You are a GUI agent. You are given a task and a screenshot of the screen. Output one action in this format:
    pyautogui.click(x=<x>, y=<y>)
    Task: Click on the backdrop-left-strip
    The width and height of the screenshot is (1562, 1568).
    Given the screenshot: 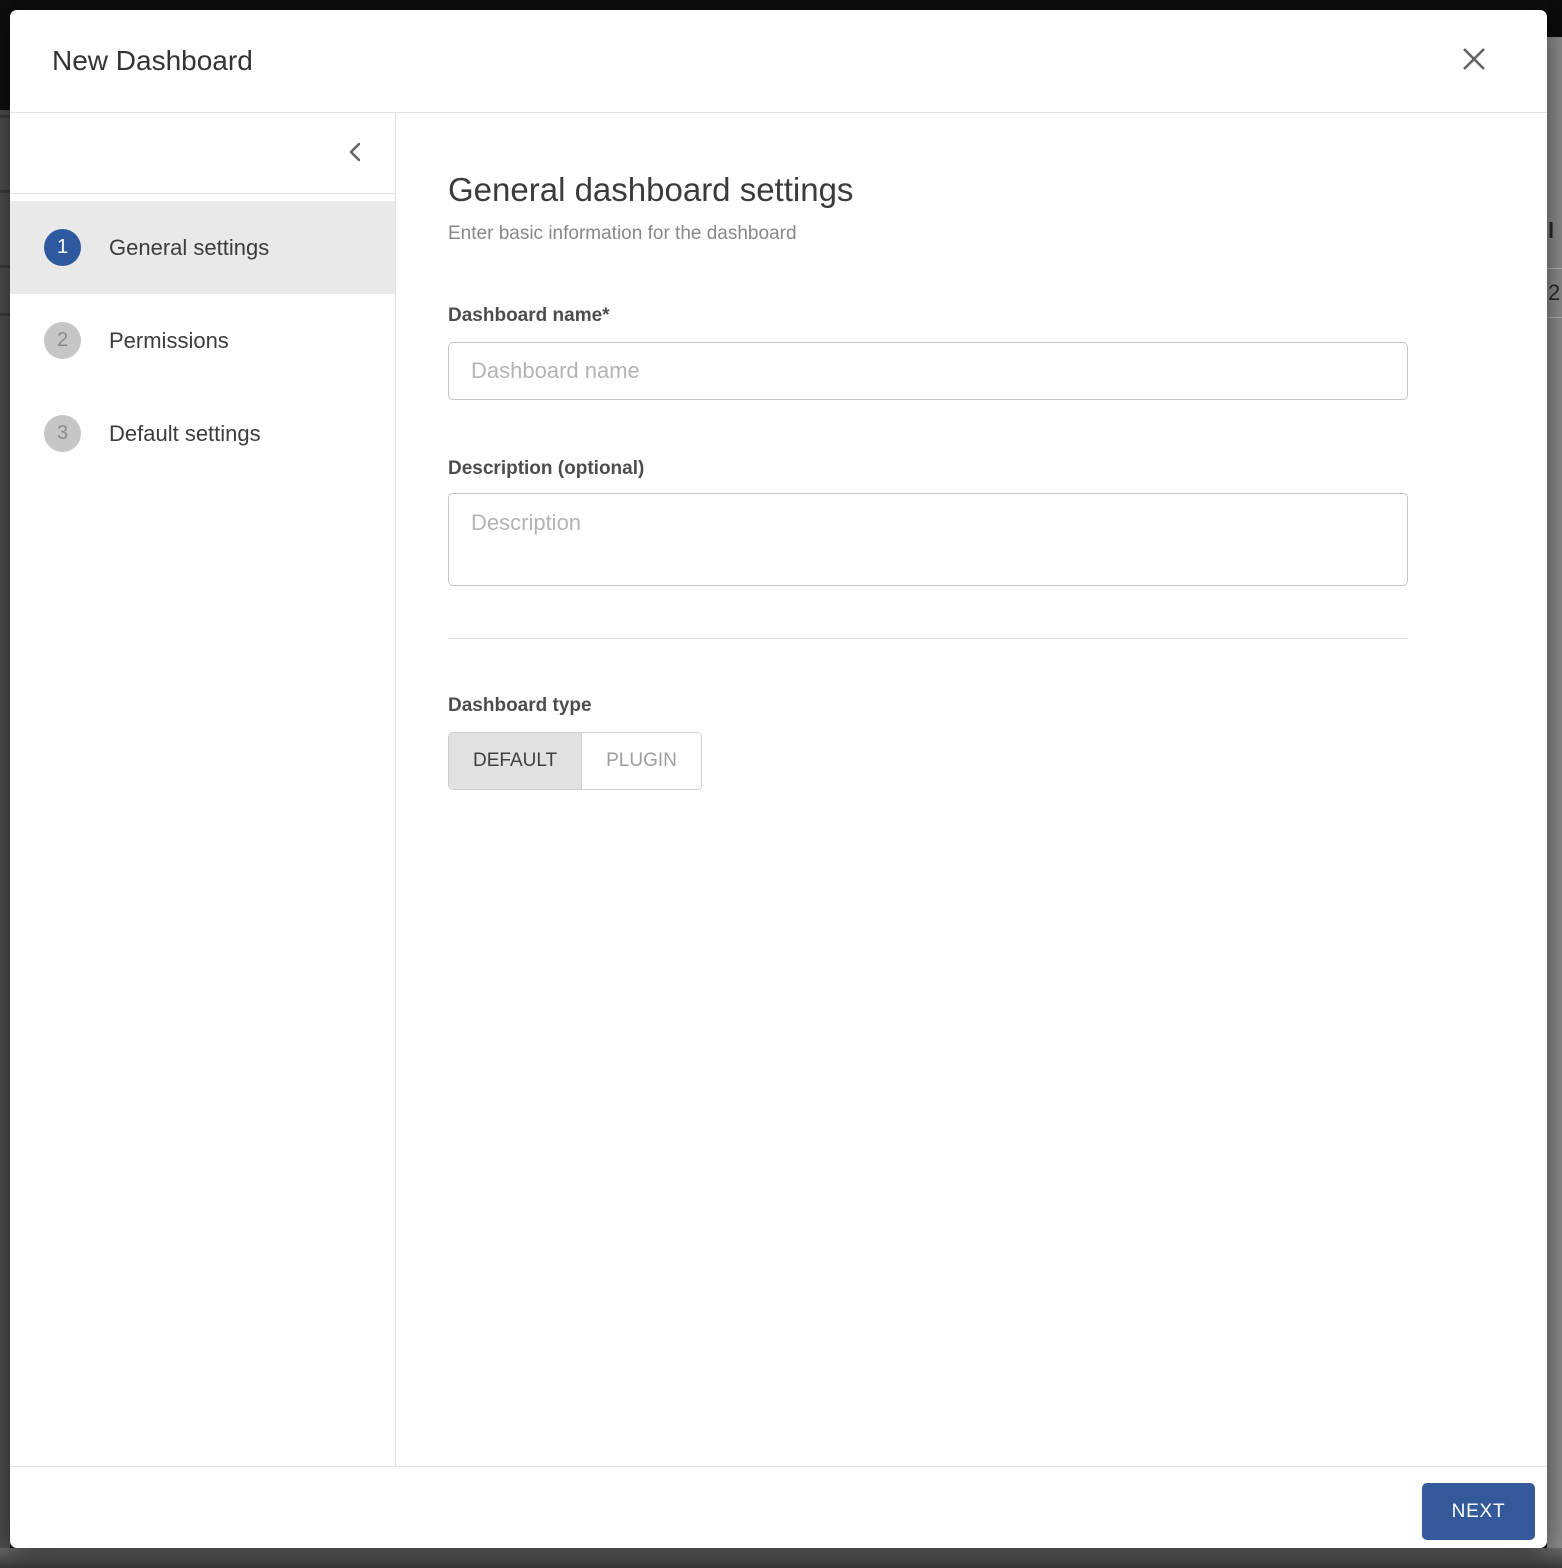 What is the action you would take?
    pyautogui.click(x=5, y=784)
    